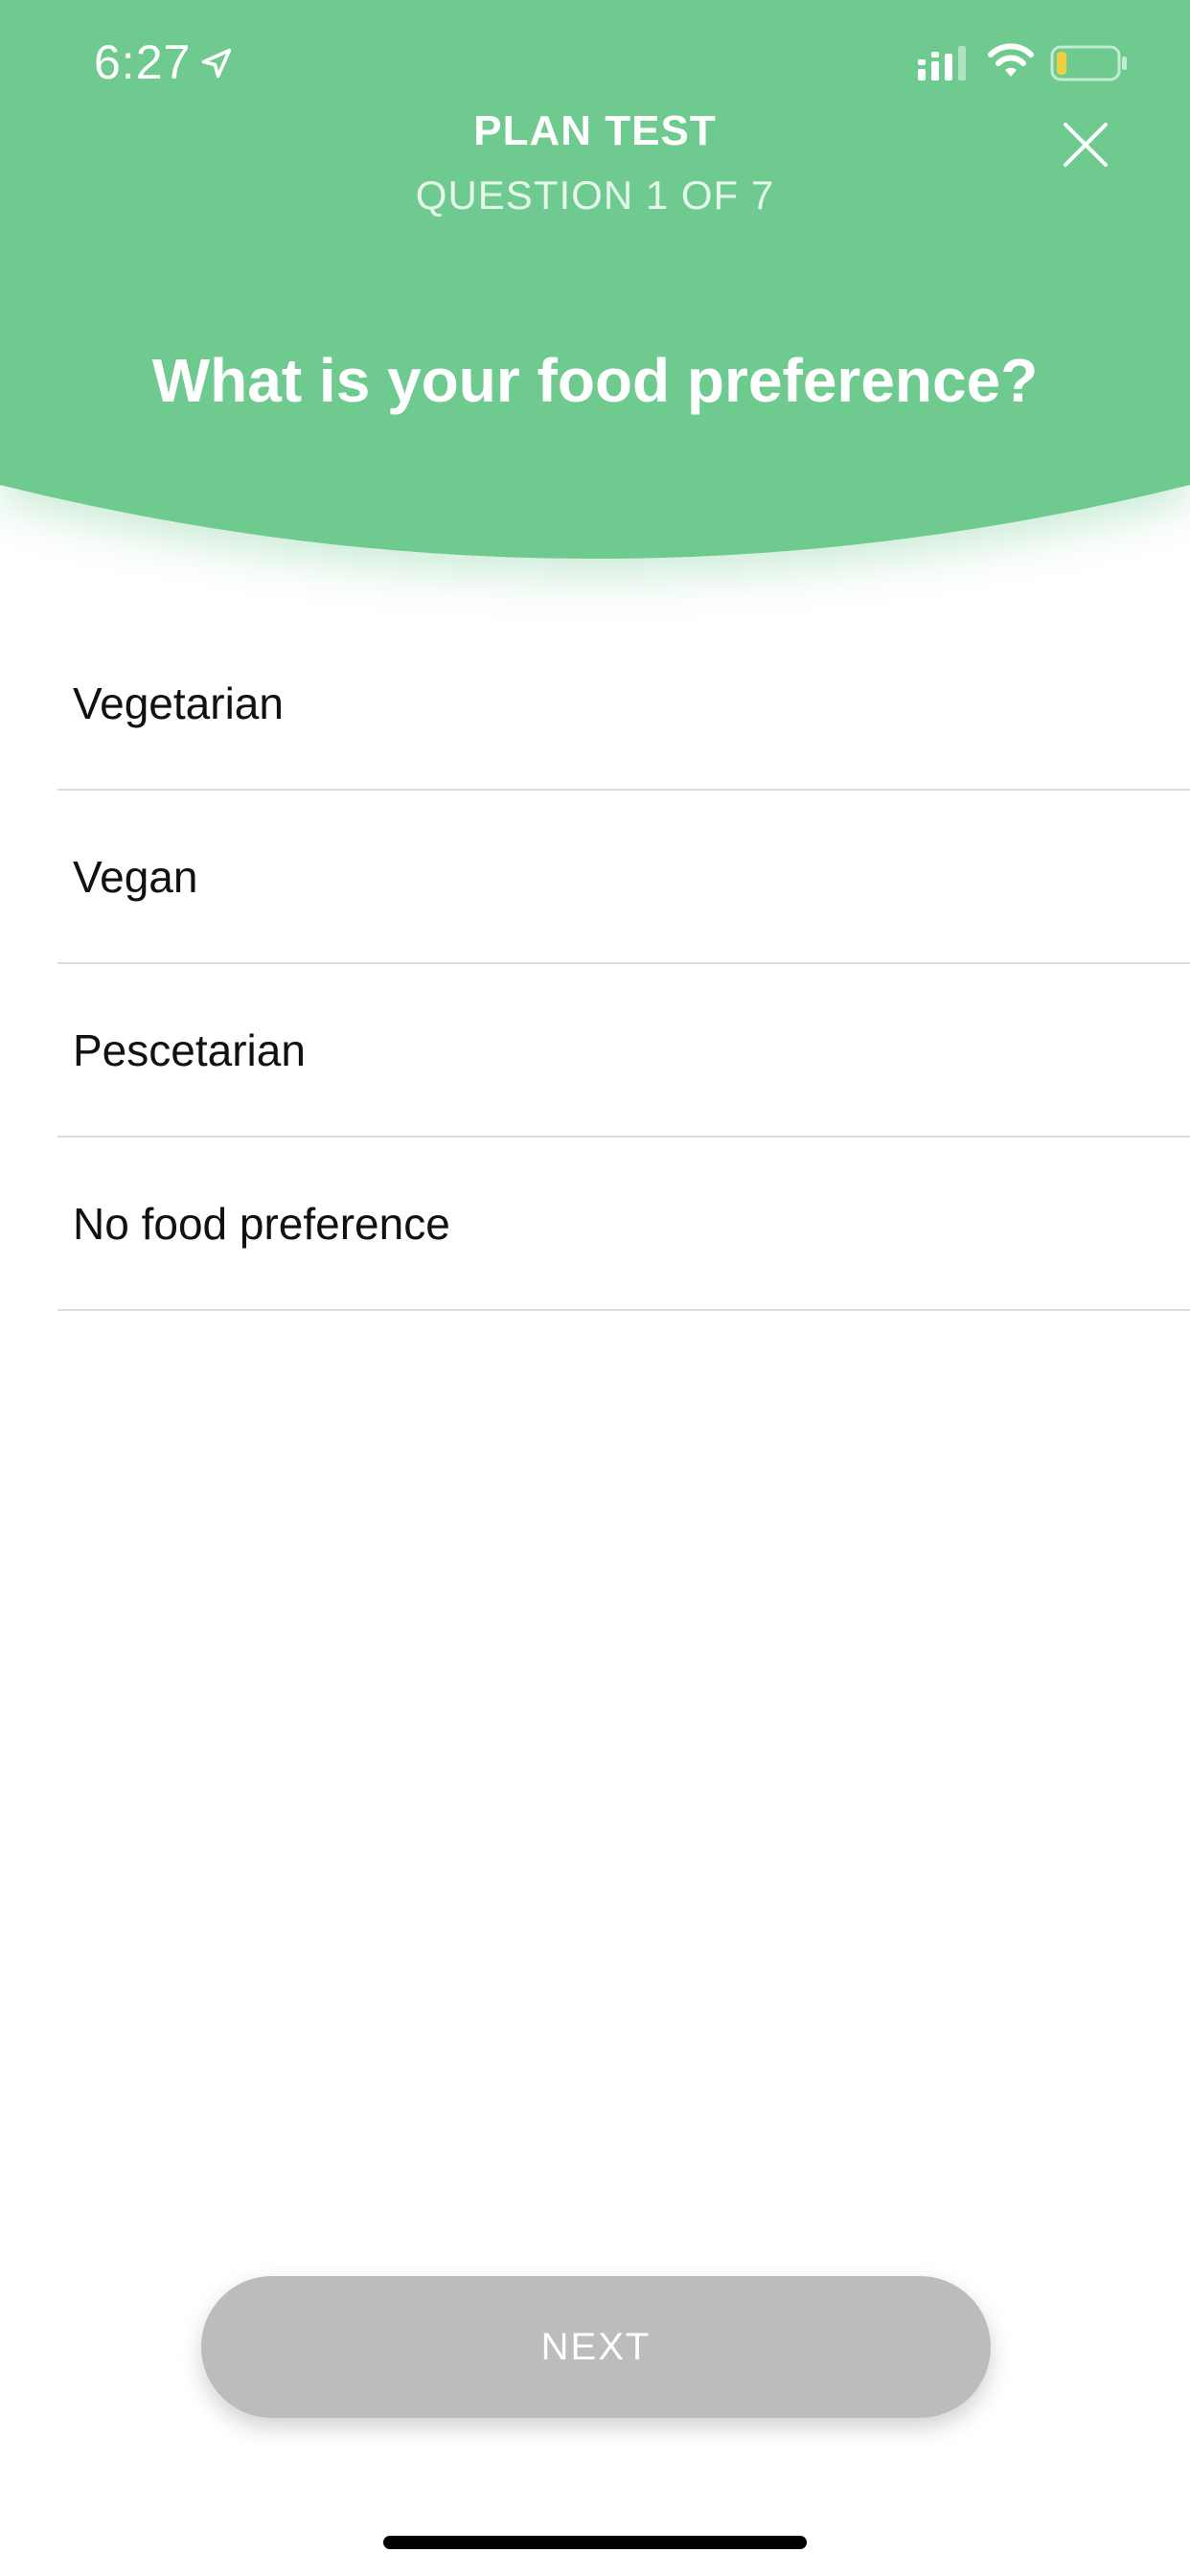 This screenshot has height=2576, width=1190. What do you see at coordinates (143, 62) in the screenshot?
I see `status-time: 6:27` at bounding box center [143, 62].